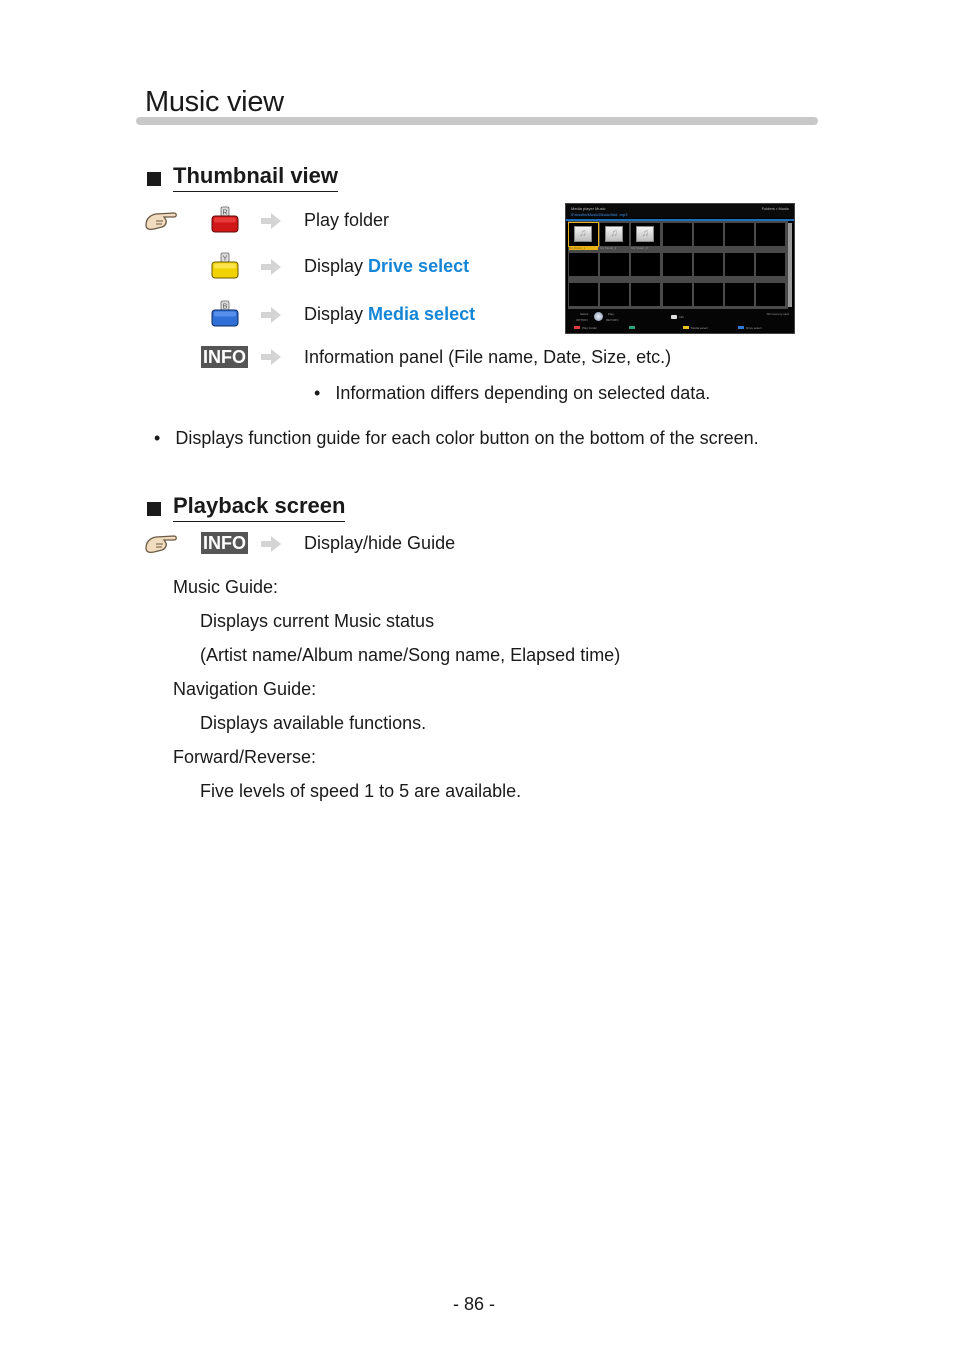 Image resolution: width=954 pixels, height=1350 pixels. Describe the element at coordinates (639, 248) in the screenshot. I see `thumbnail-caption: My Music_3` at that location.